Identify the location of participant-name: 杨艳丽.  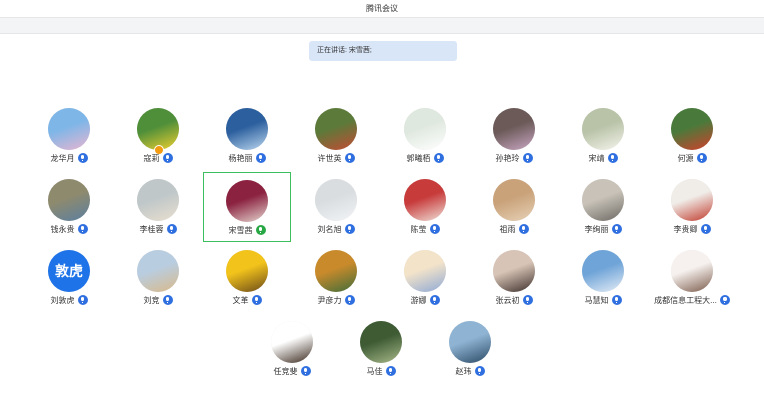
(240, 158).